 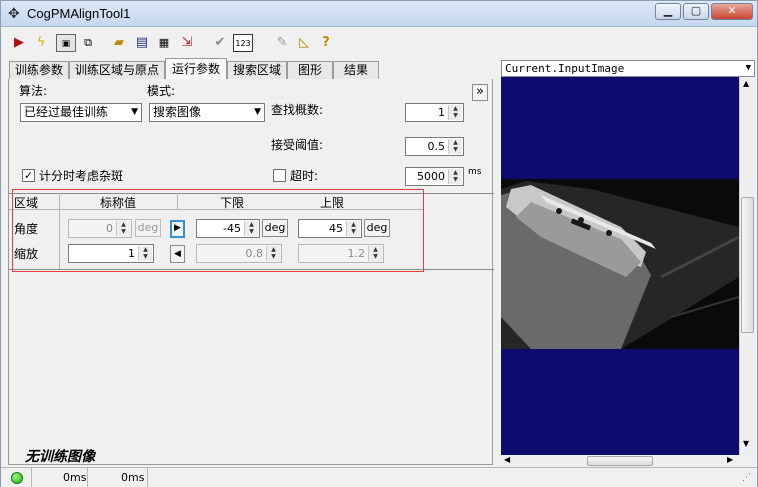 What do you see at coordinates (377, 228) in the screenshot?
I see `angle-high-unit-button: deg` at bounding box center [377, 228].